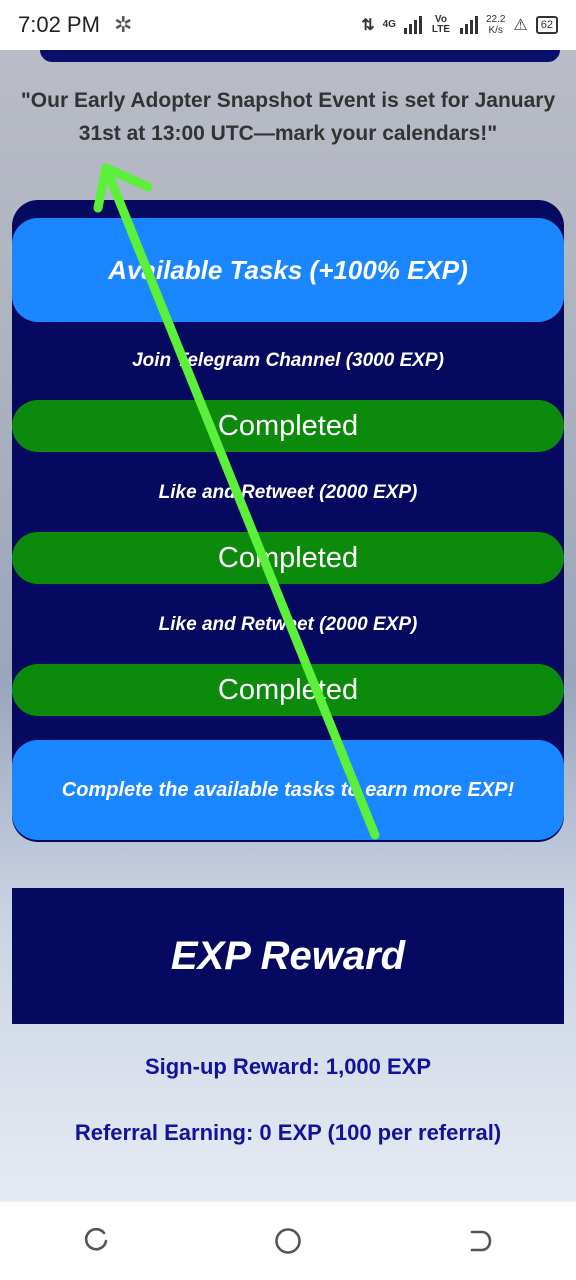 This screenshot has height=1280, width=576. I want to click on settings-gear-icon: ✲, so click(123, 24).